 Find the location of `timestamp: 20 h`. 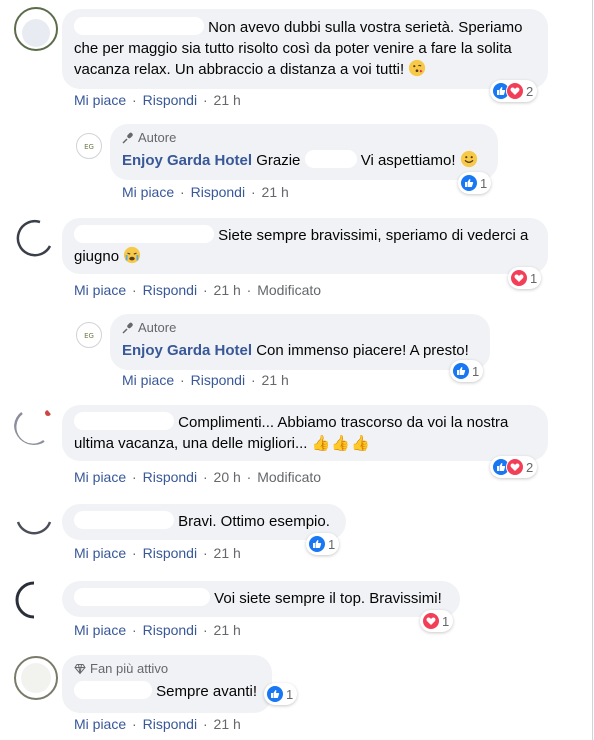

timestamp: 20 h is located at coordinates (227, 477).